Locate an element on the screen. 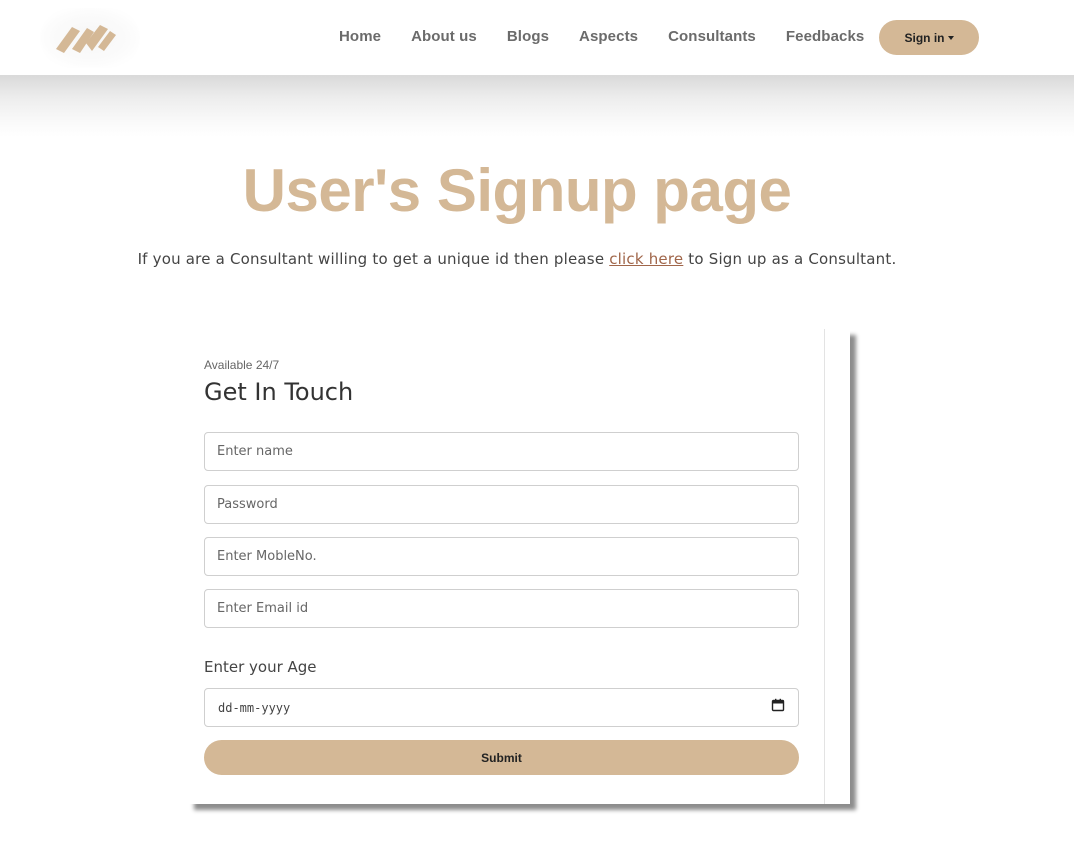  nav-home-link: Home is located at coordinates (360, 36).